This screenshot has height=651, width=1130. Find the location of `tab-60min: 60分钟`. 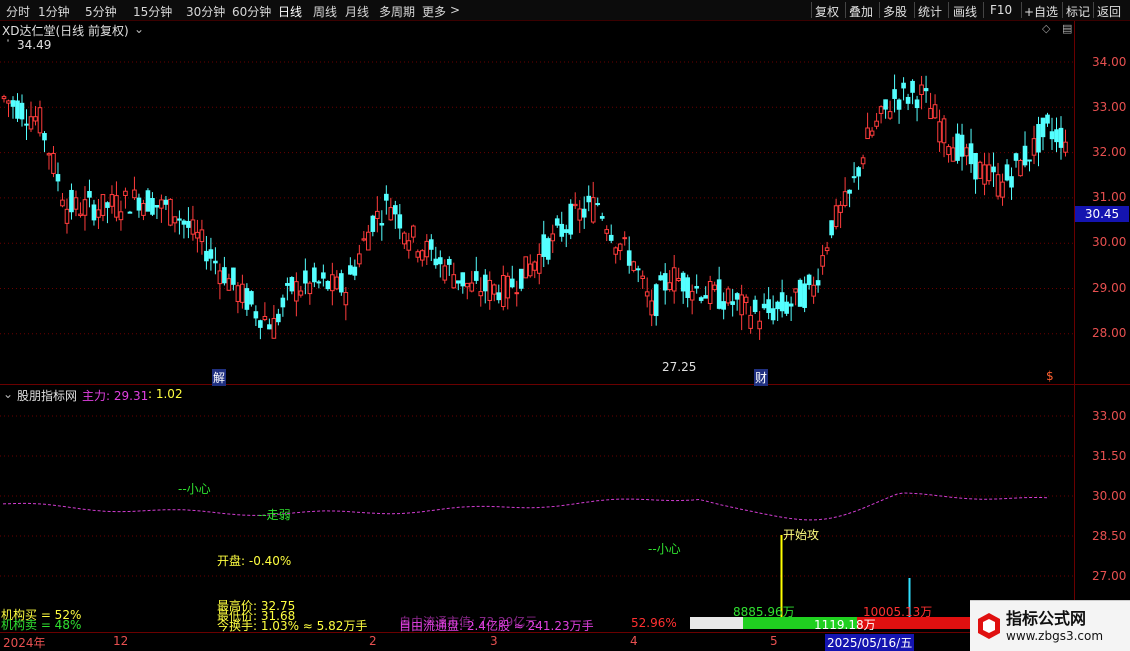

tab-60min: 60分钟 is located at coordinates (251, 11).